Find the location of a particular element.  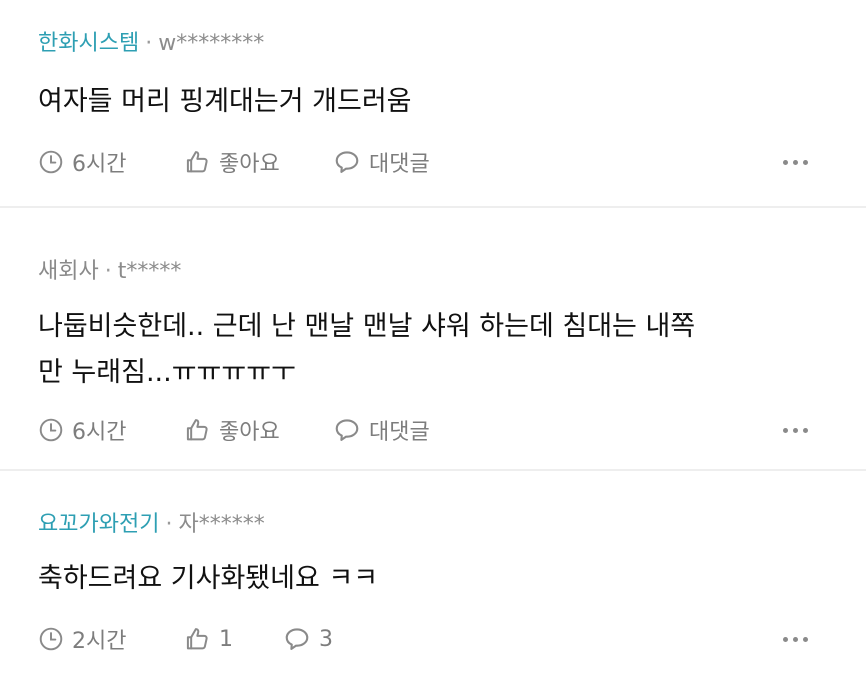

user-id: w******** is located at coordinates (211, 43).